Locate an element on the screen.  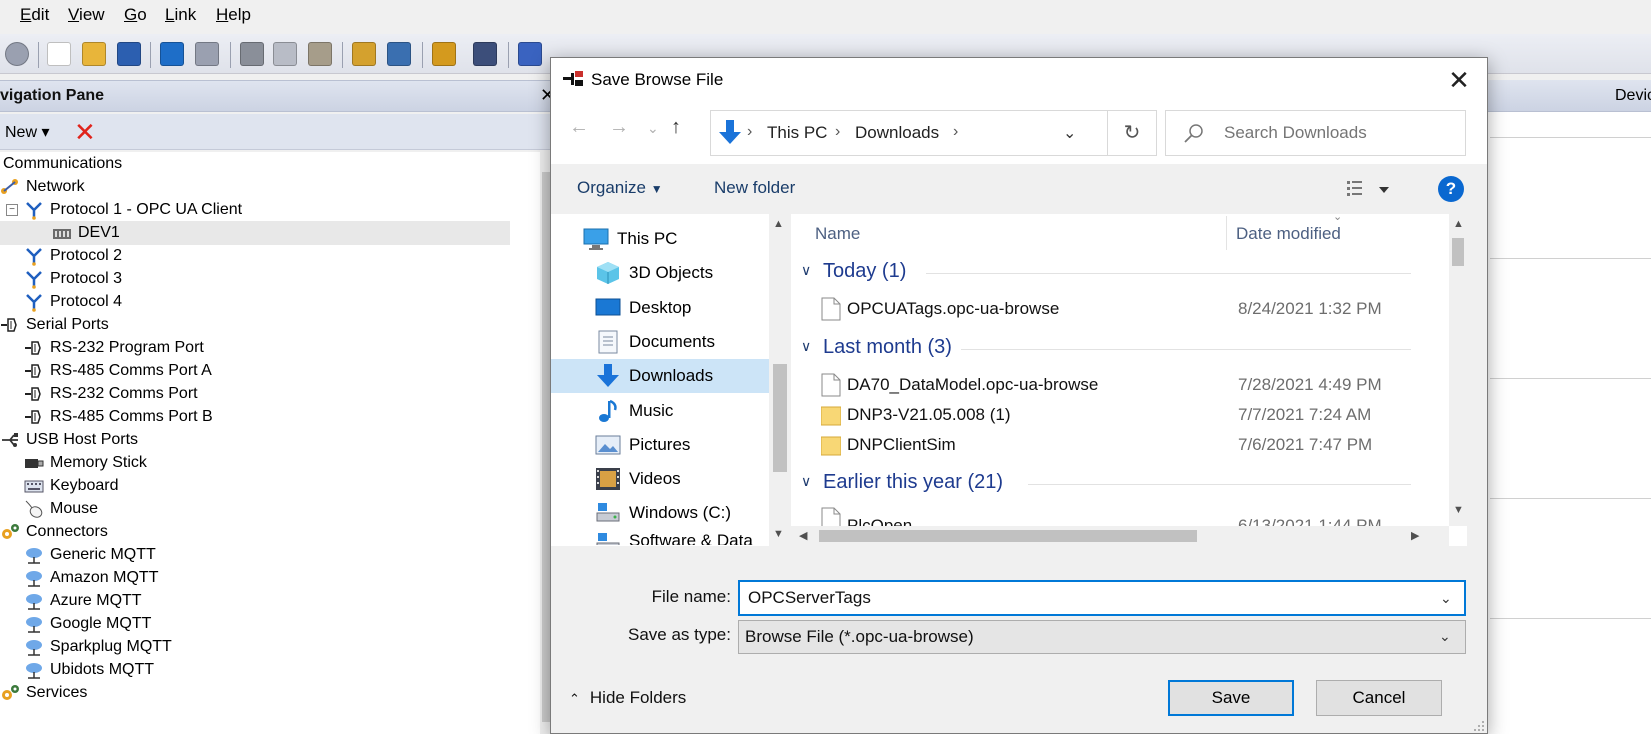
refresh-button: ↻ is located at coordinates (1132, 133).